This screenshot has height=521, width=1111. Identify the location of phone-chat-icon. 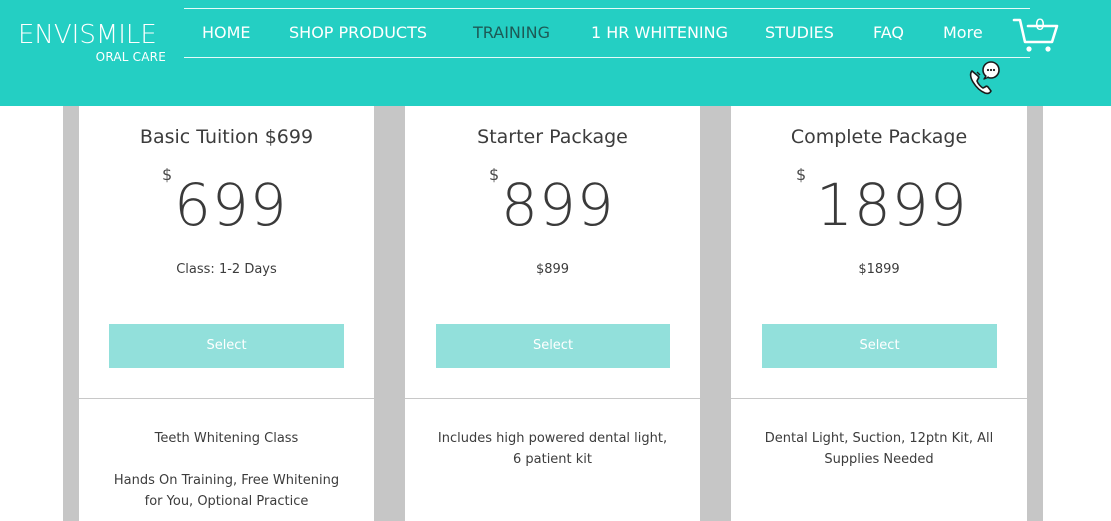
(984, 78).